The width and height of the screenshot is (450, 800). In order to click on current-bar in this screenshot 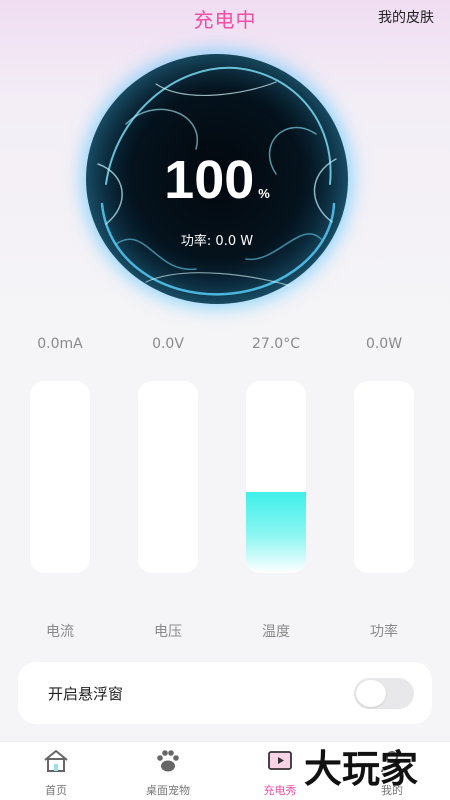, I will do `click(60, 477)`.